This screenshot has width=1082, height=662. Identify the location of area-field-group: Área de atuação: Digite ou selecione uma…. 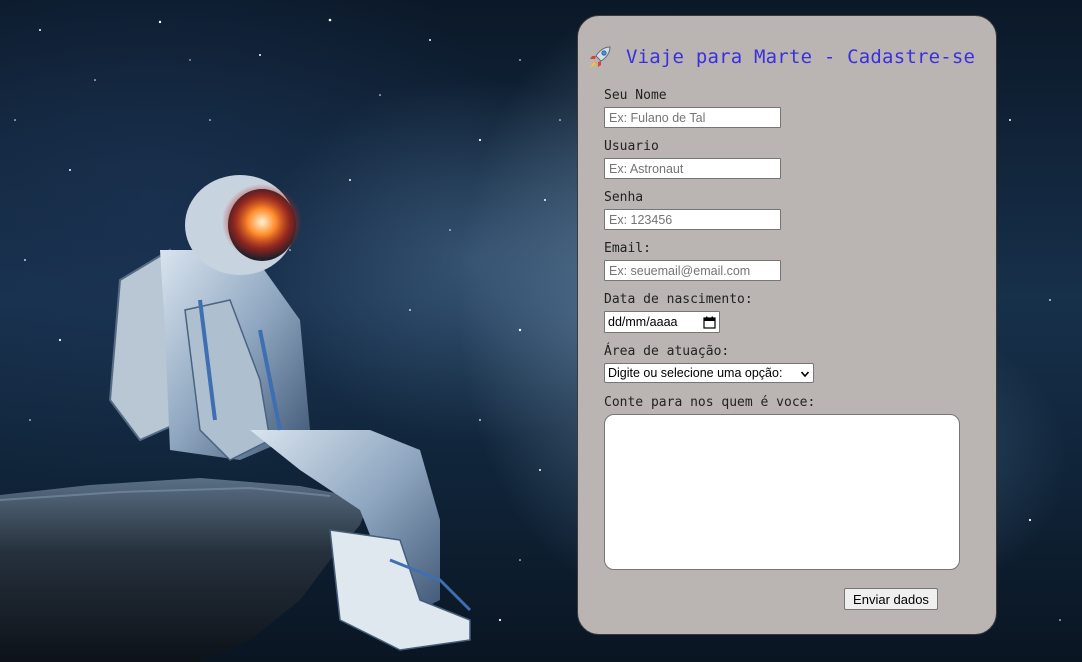
(709, 363).